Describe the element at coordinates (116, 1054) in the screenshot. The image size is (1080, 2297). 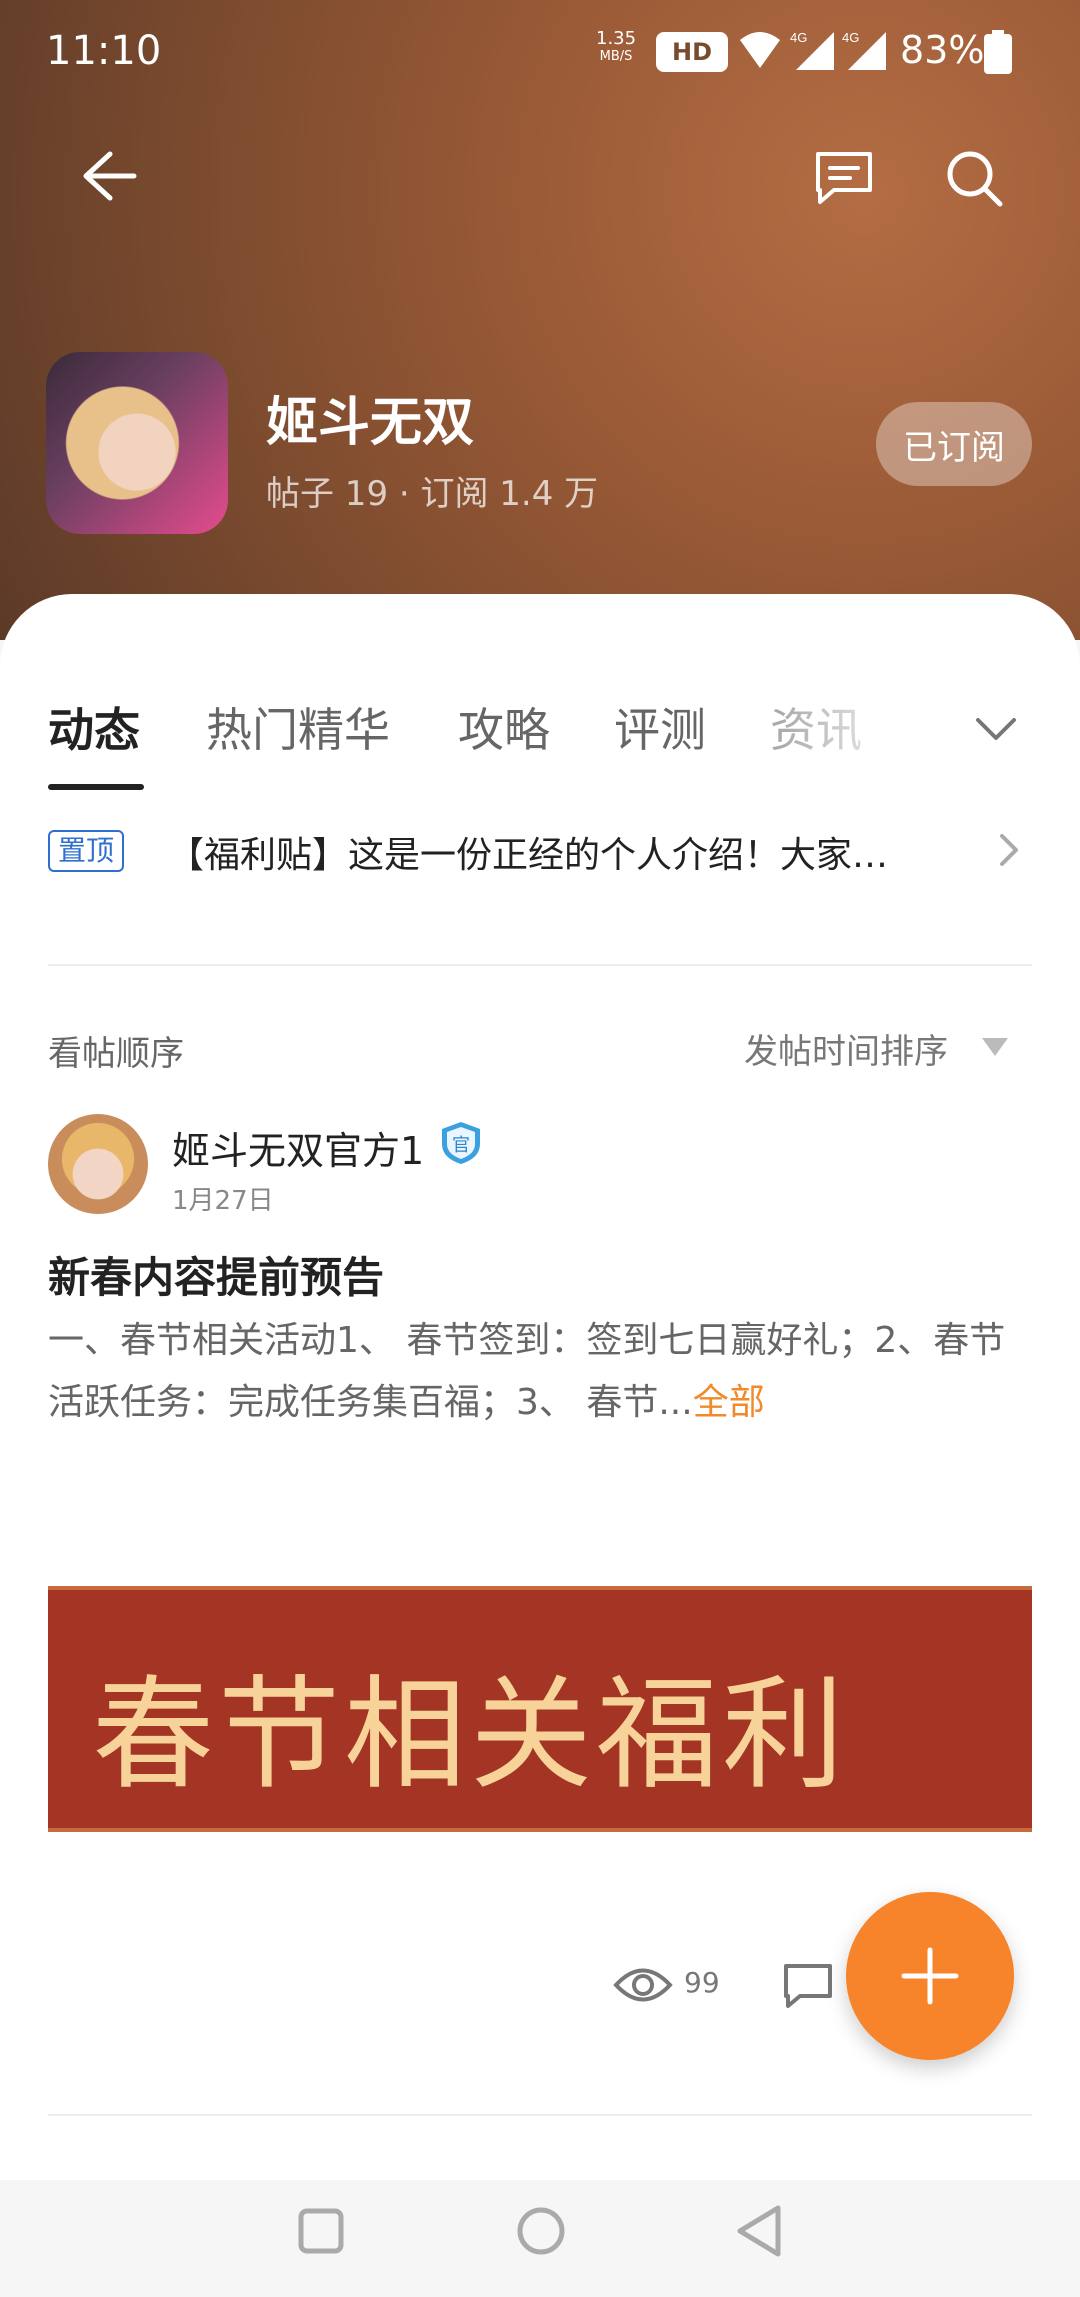
I see `sort-label: 看帖顺序` at that location.